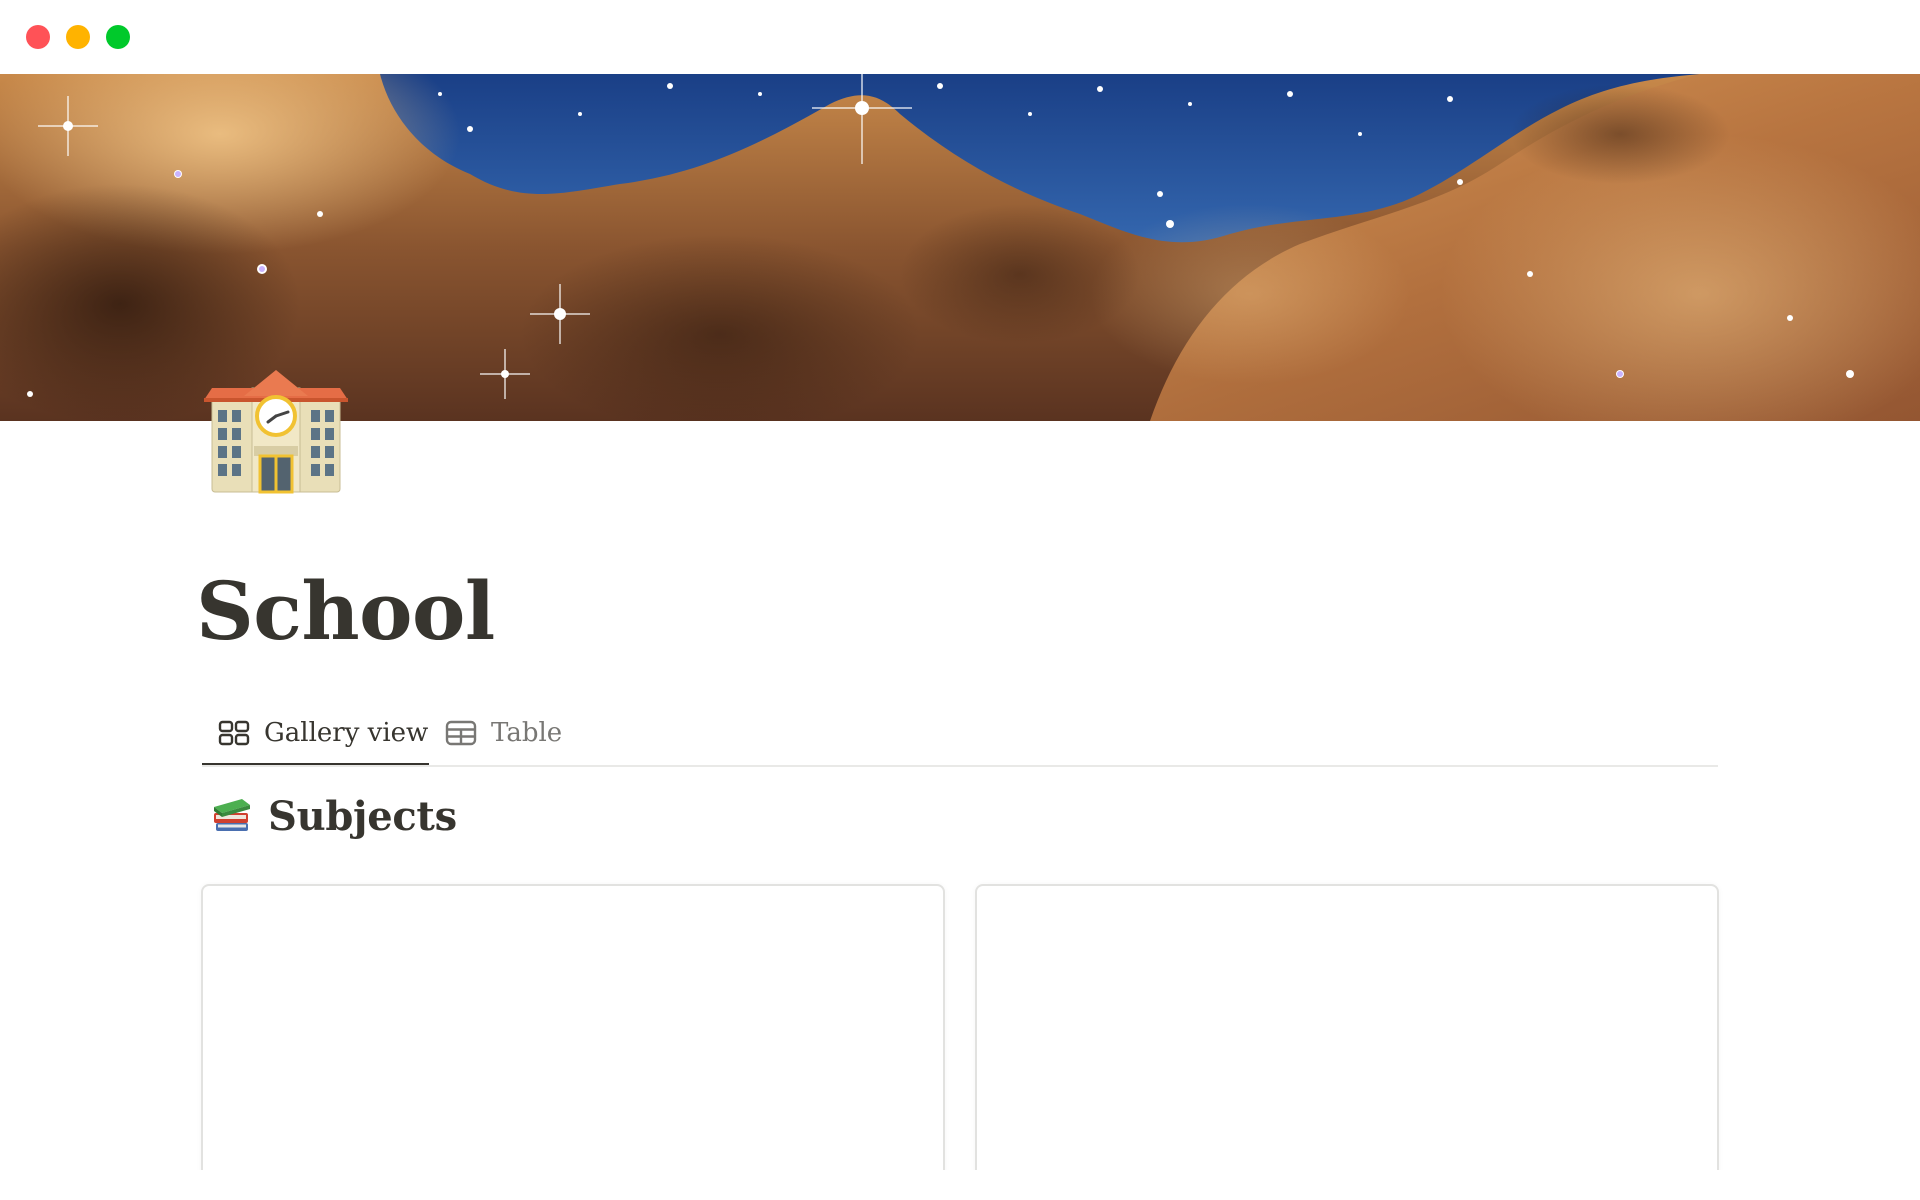 The image size is (1920, 1200). Describe the element at coordinates (38, 37) in the screenshot. I see `window-close-button` at that location.